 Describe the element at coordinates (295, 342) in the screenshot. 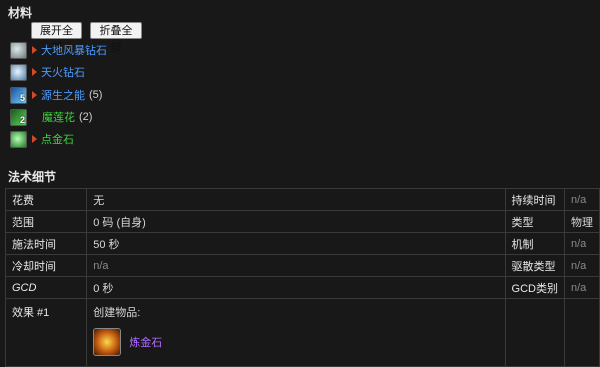

I see `created-item: 炼金石` at that location.